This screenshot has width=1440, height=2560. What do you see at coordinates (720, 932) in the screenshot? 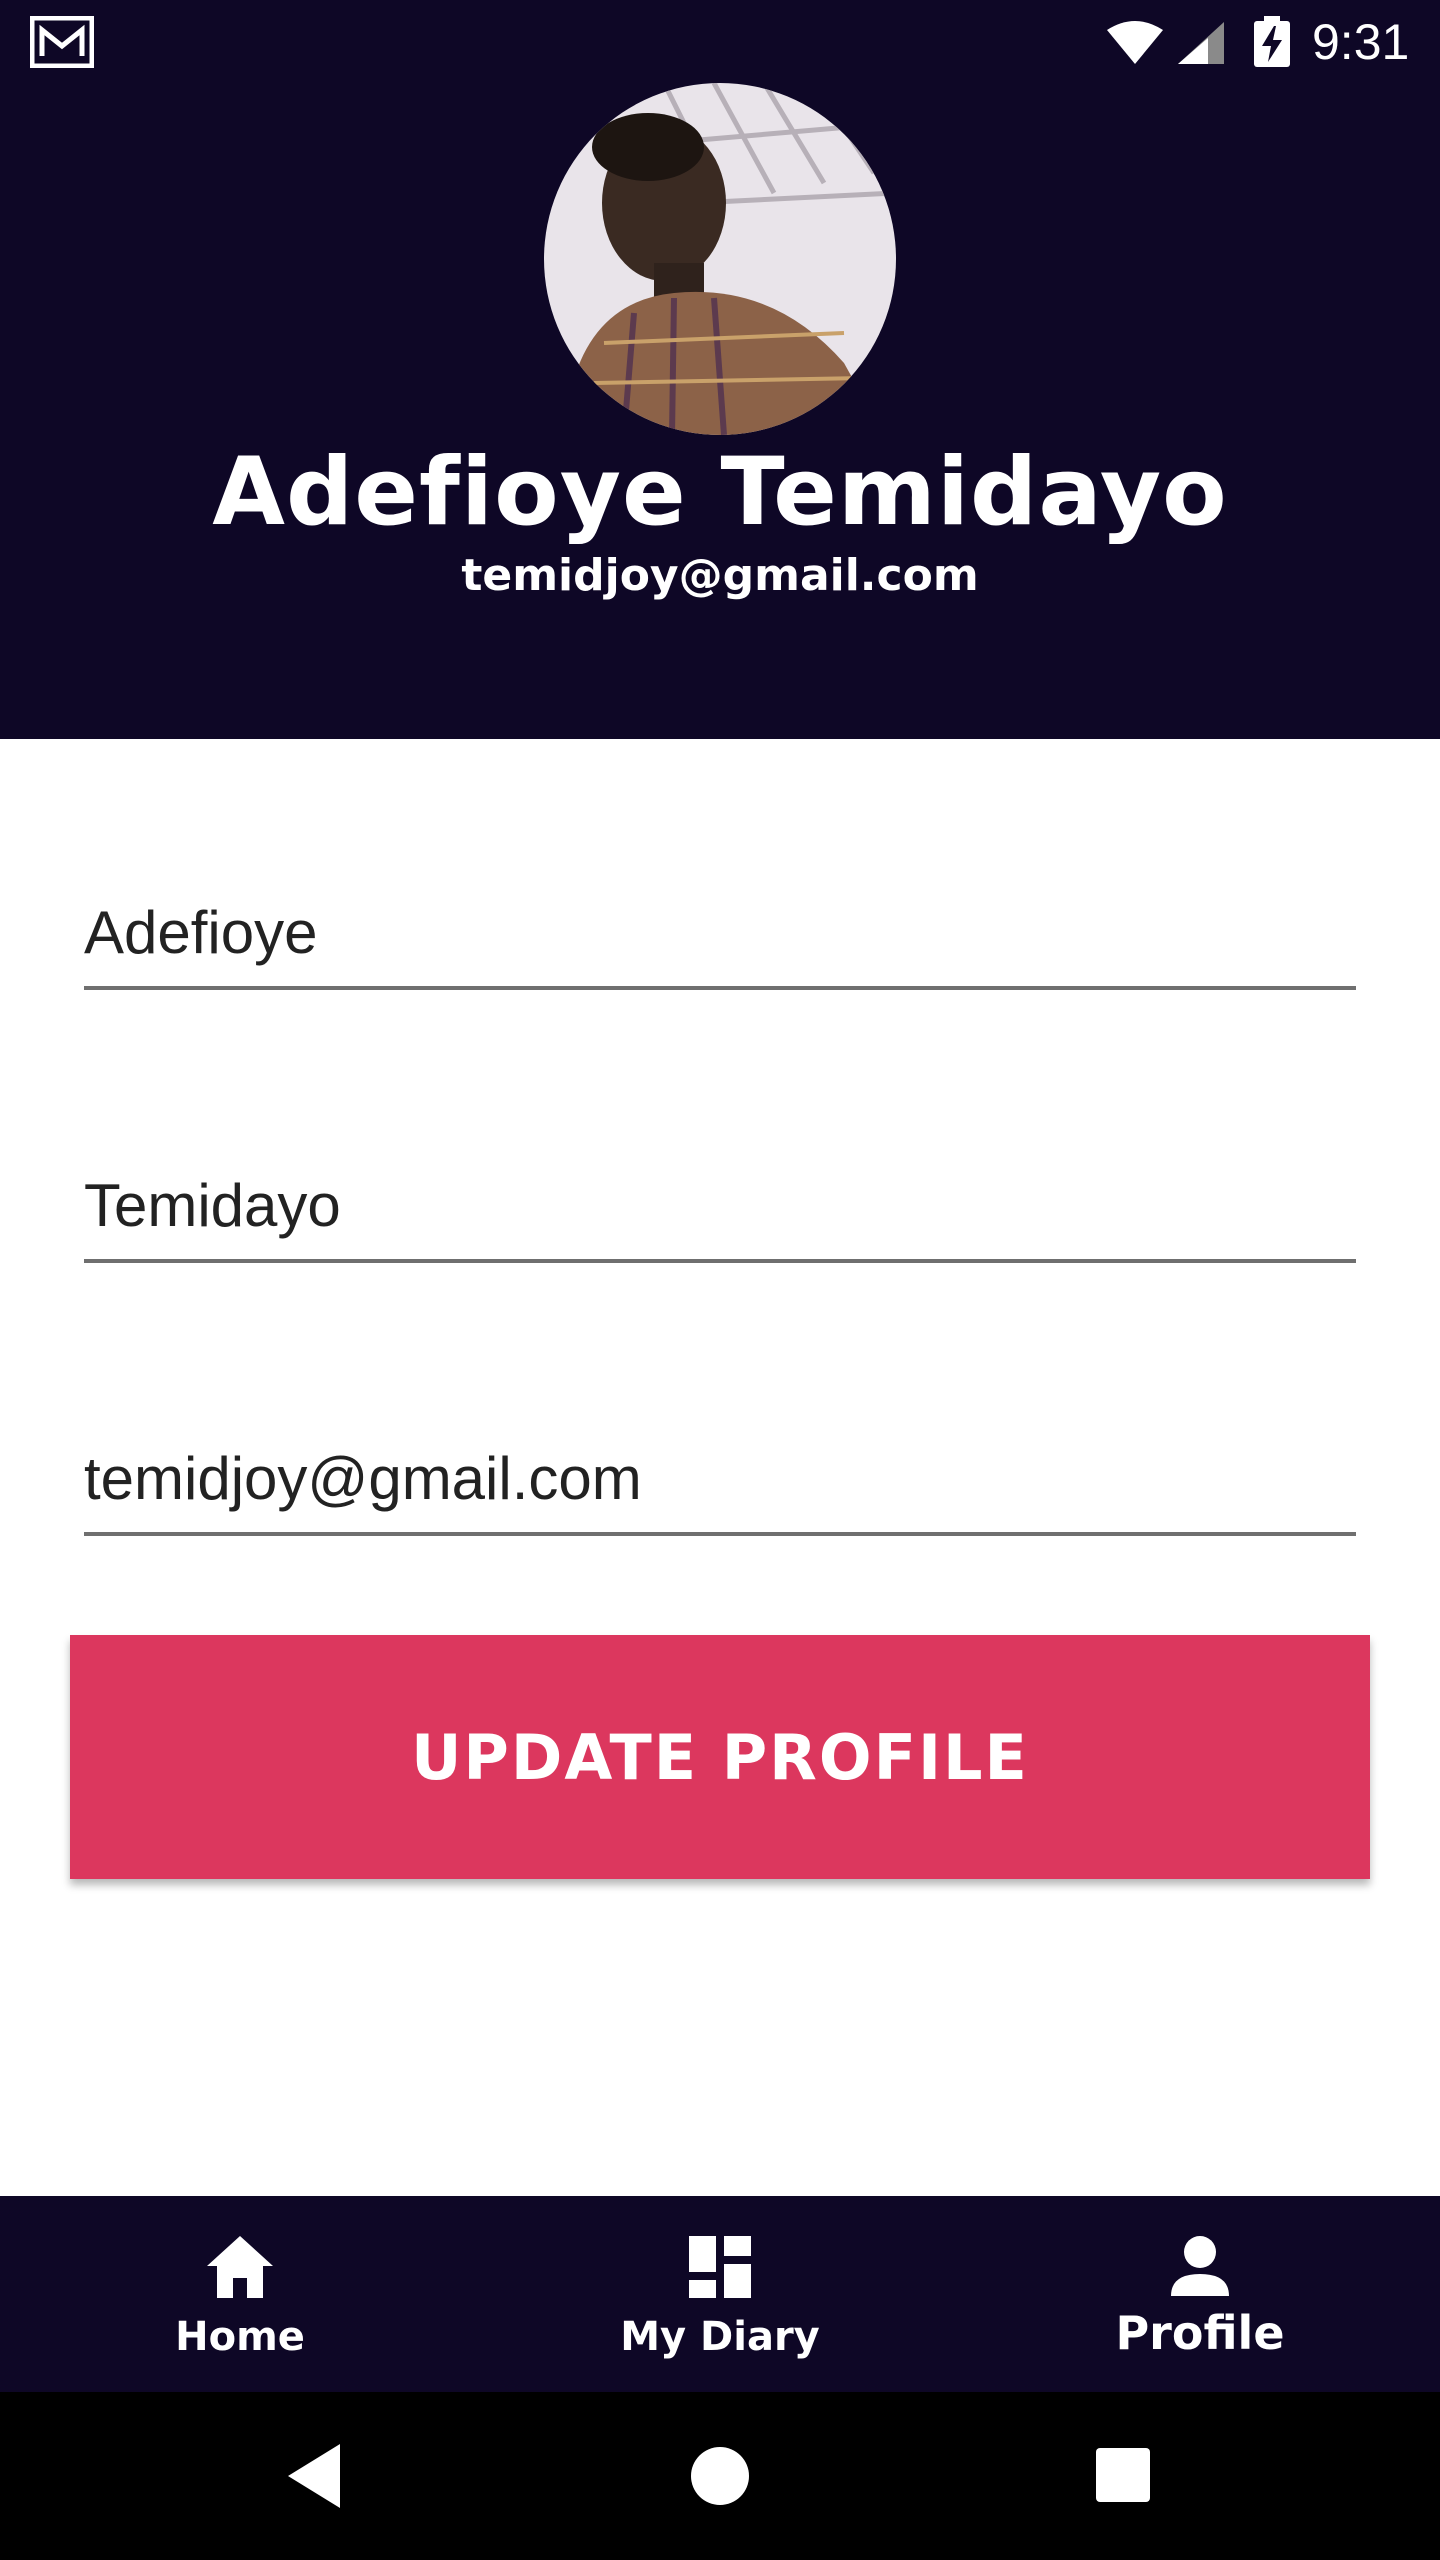
I see `first-name-input` at bounding box center [720, 932].